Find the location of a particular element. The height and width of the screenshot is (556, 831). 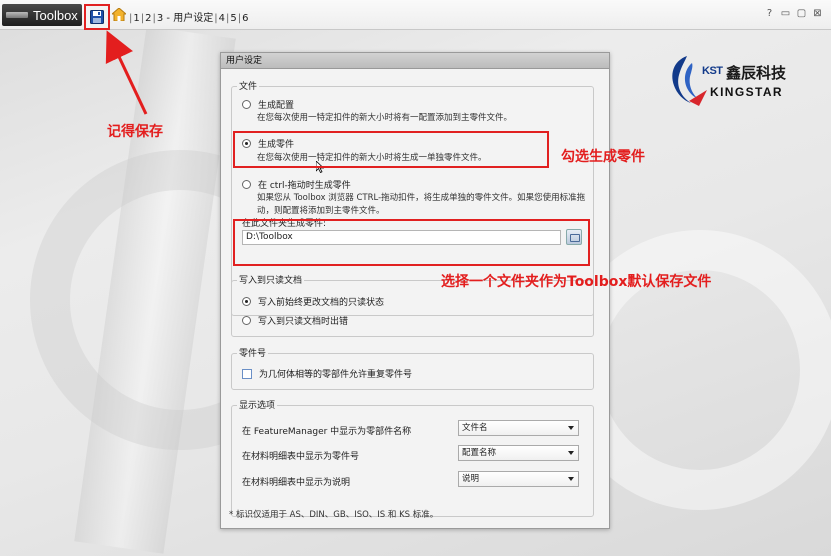

minimize-button: ▭ is located at coordinates (785, 13).